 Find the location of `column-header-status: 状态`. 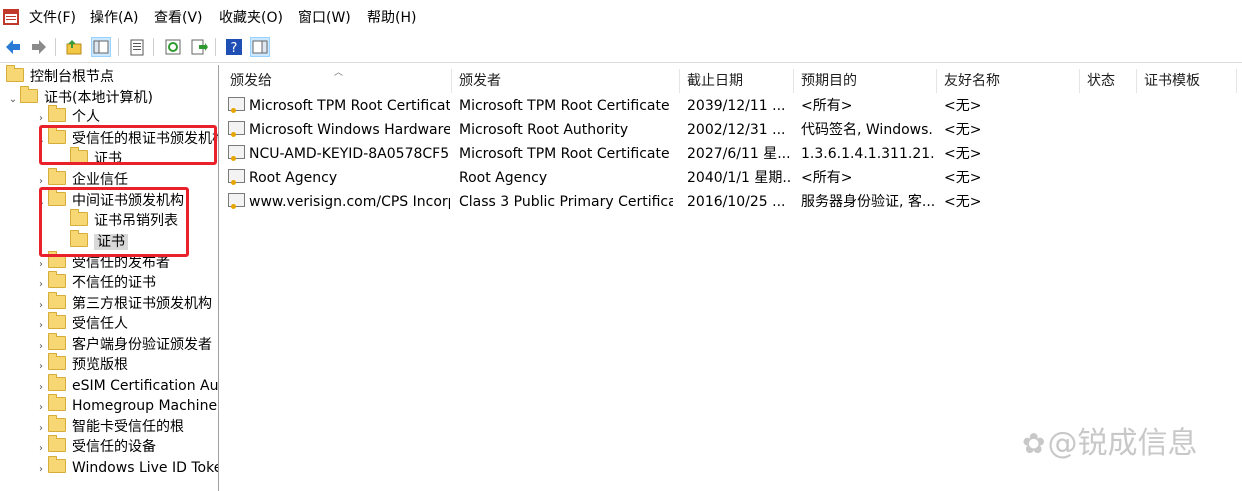

column-header-status: 状态 is located at coordinates (1107, 79).